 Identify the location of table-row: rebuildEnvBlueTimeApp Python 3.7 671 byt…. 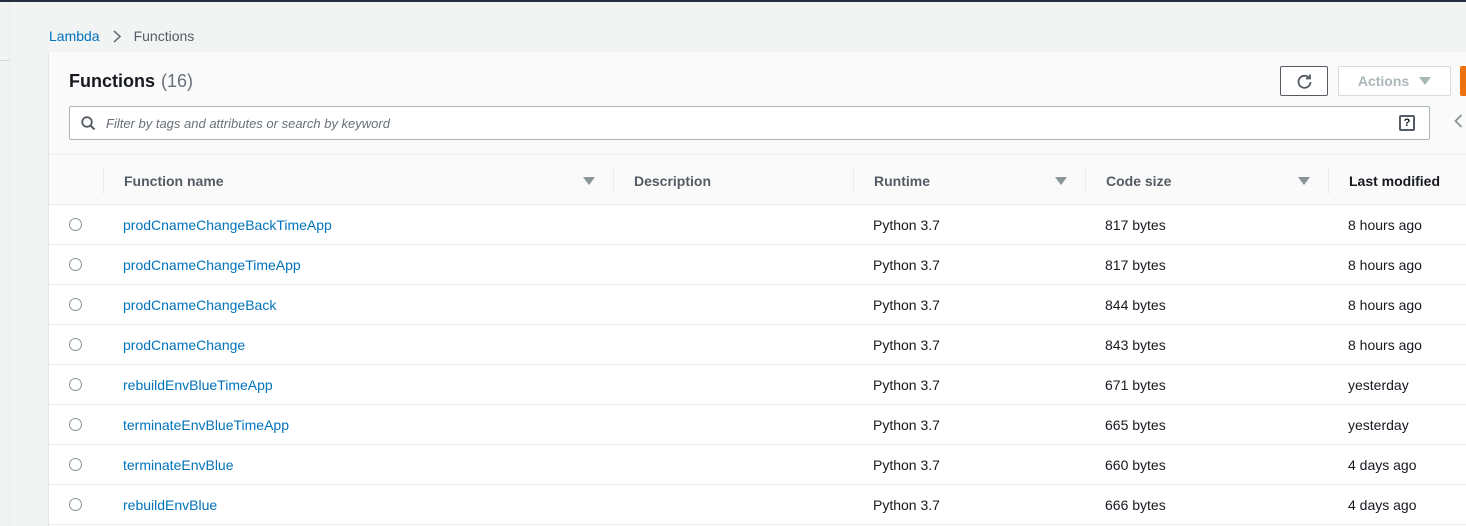
(757, 385).